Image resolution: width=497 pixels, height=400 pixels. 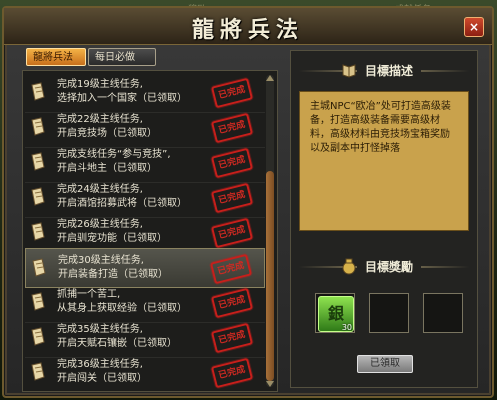 I want to click on reward-slot: 銀 30, so click(x=335, y=313).